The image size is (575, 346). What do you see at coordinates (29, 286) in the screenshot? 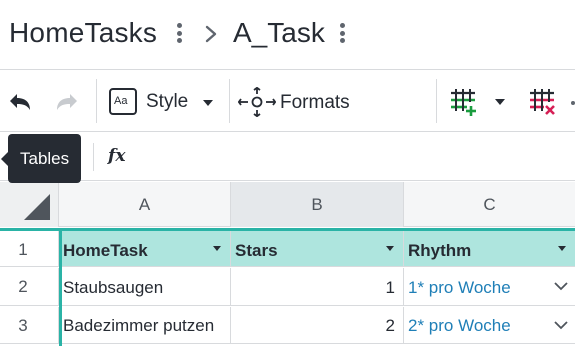
I see `row-header-2: 2` at bounding box center [29, 286].